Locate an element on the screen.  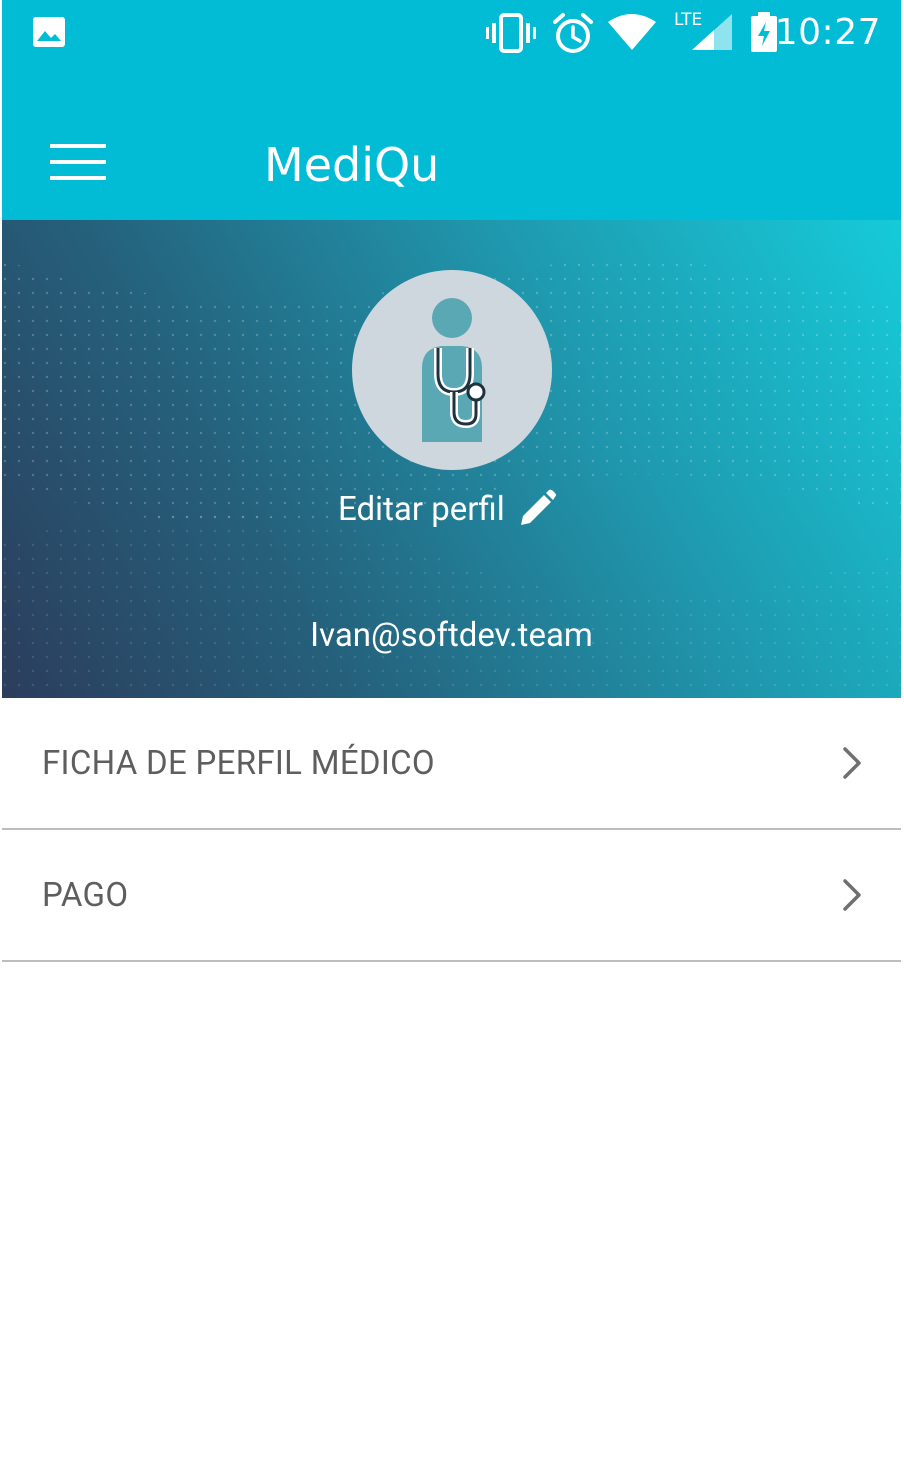
edit-profile-link: Editar perfil is located at coordinates (447, 509).